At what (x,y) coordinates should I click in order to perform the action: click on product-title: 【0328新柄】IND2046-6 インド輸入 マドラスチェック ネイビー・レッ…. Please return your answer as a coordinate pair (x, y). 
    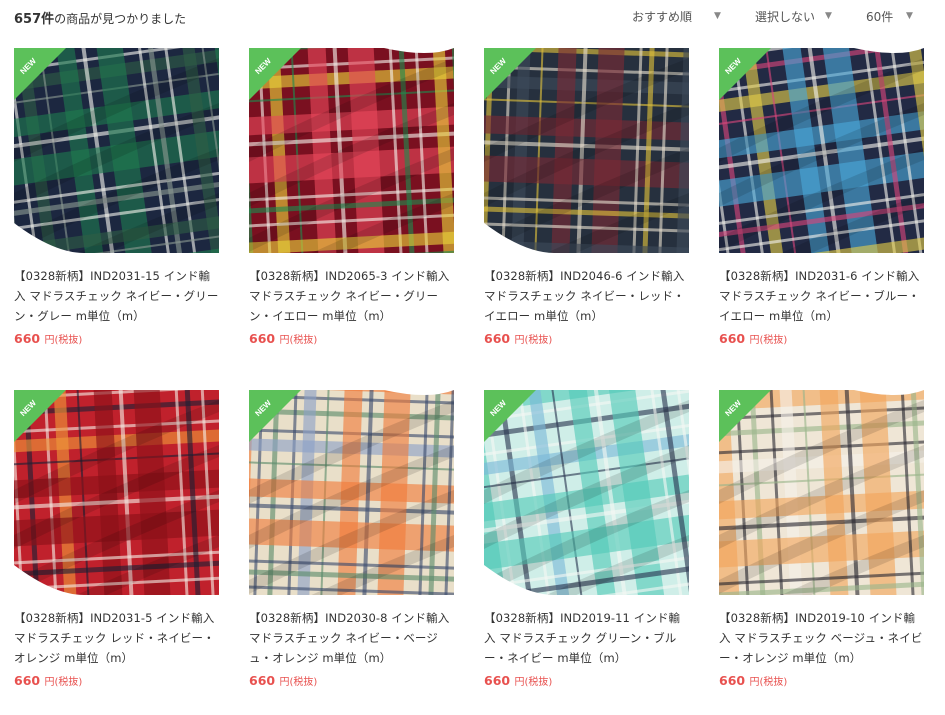
    Looking at the image, I should click on (586, 296).